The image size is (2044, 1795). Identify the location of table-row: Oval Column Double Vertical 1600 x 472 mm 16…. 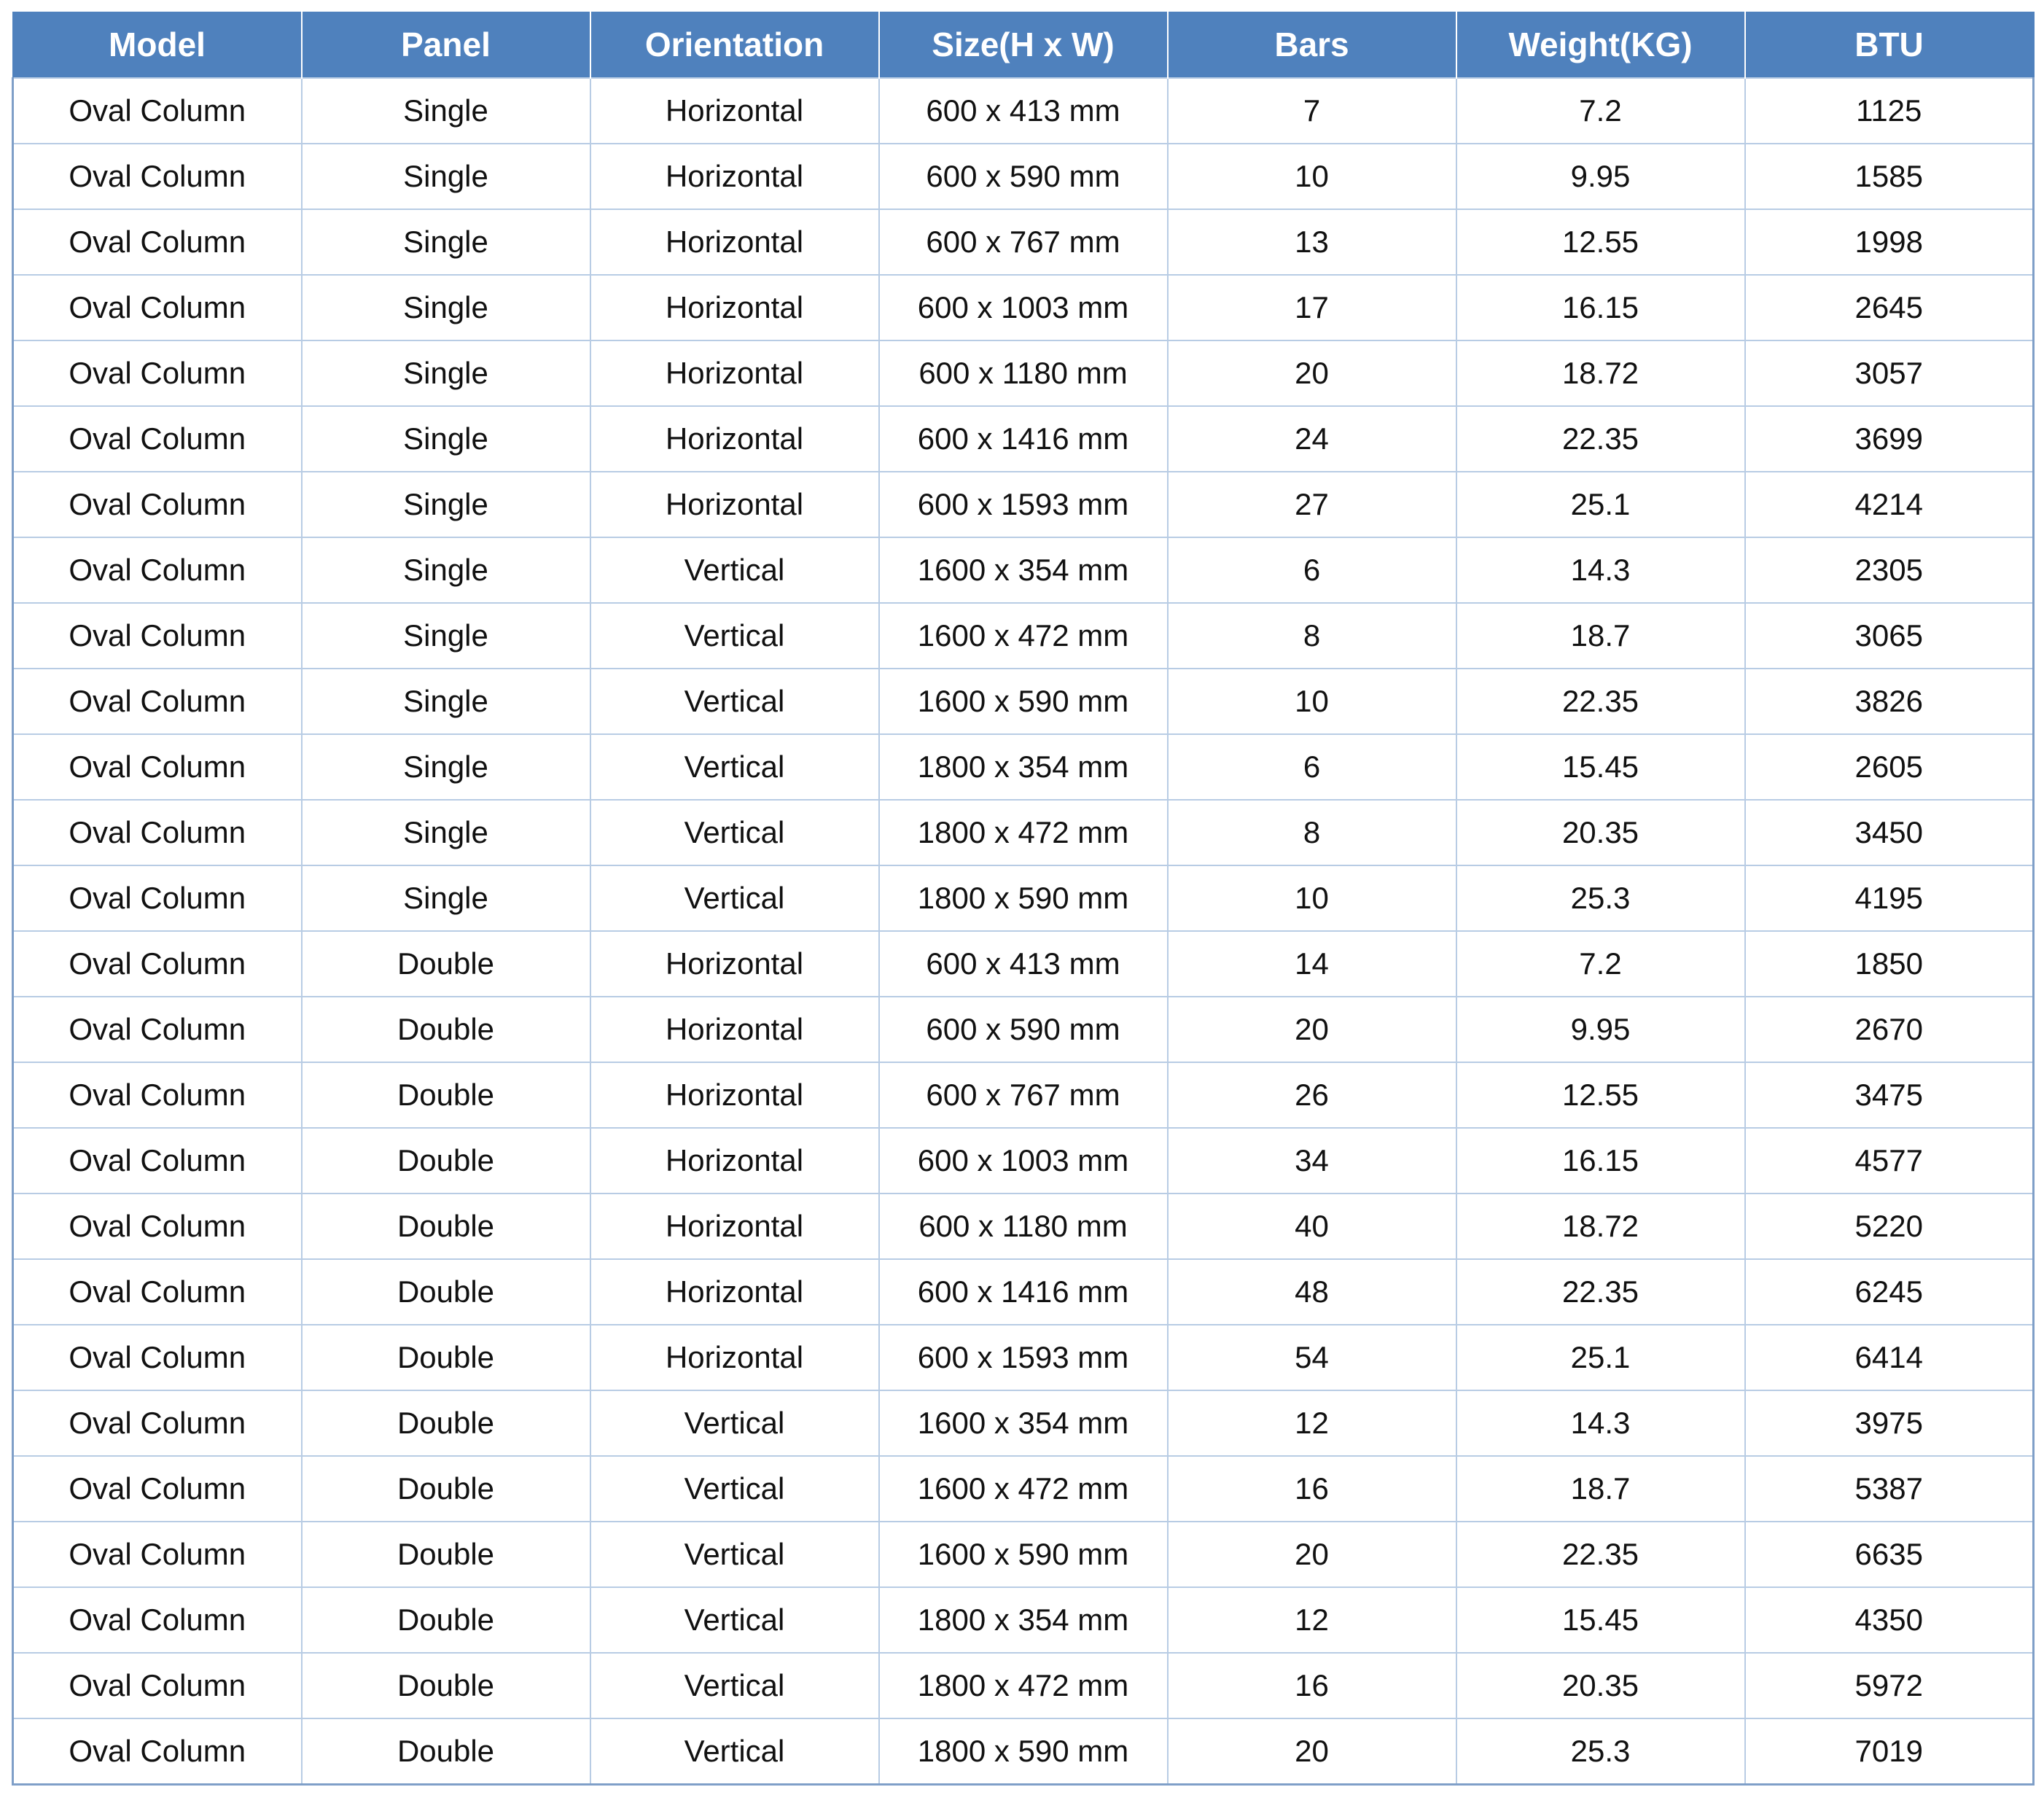
(1023, 1488).